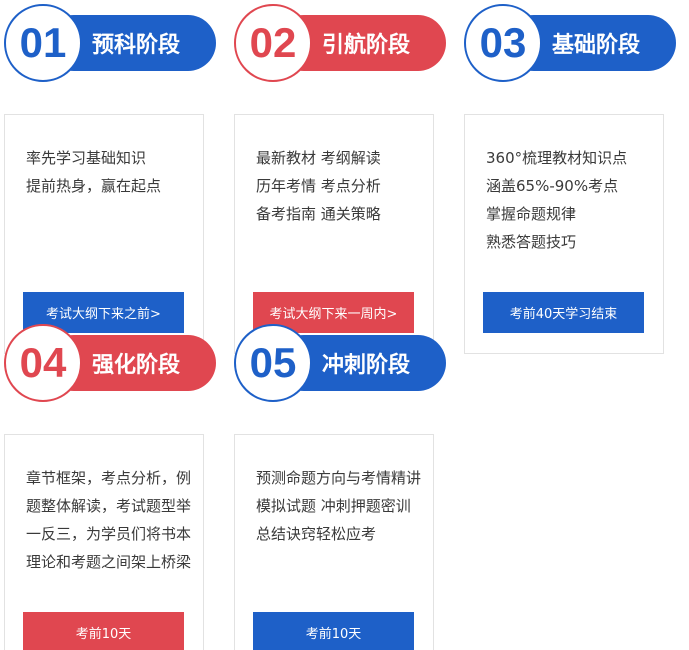 The image size is (689, 650). What do you see at coordinates (570, 43) in the screenshot?
I see `stage-header-03: 基础阶段 03` at bounding box center [570, 43].